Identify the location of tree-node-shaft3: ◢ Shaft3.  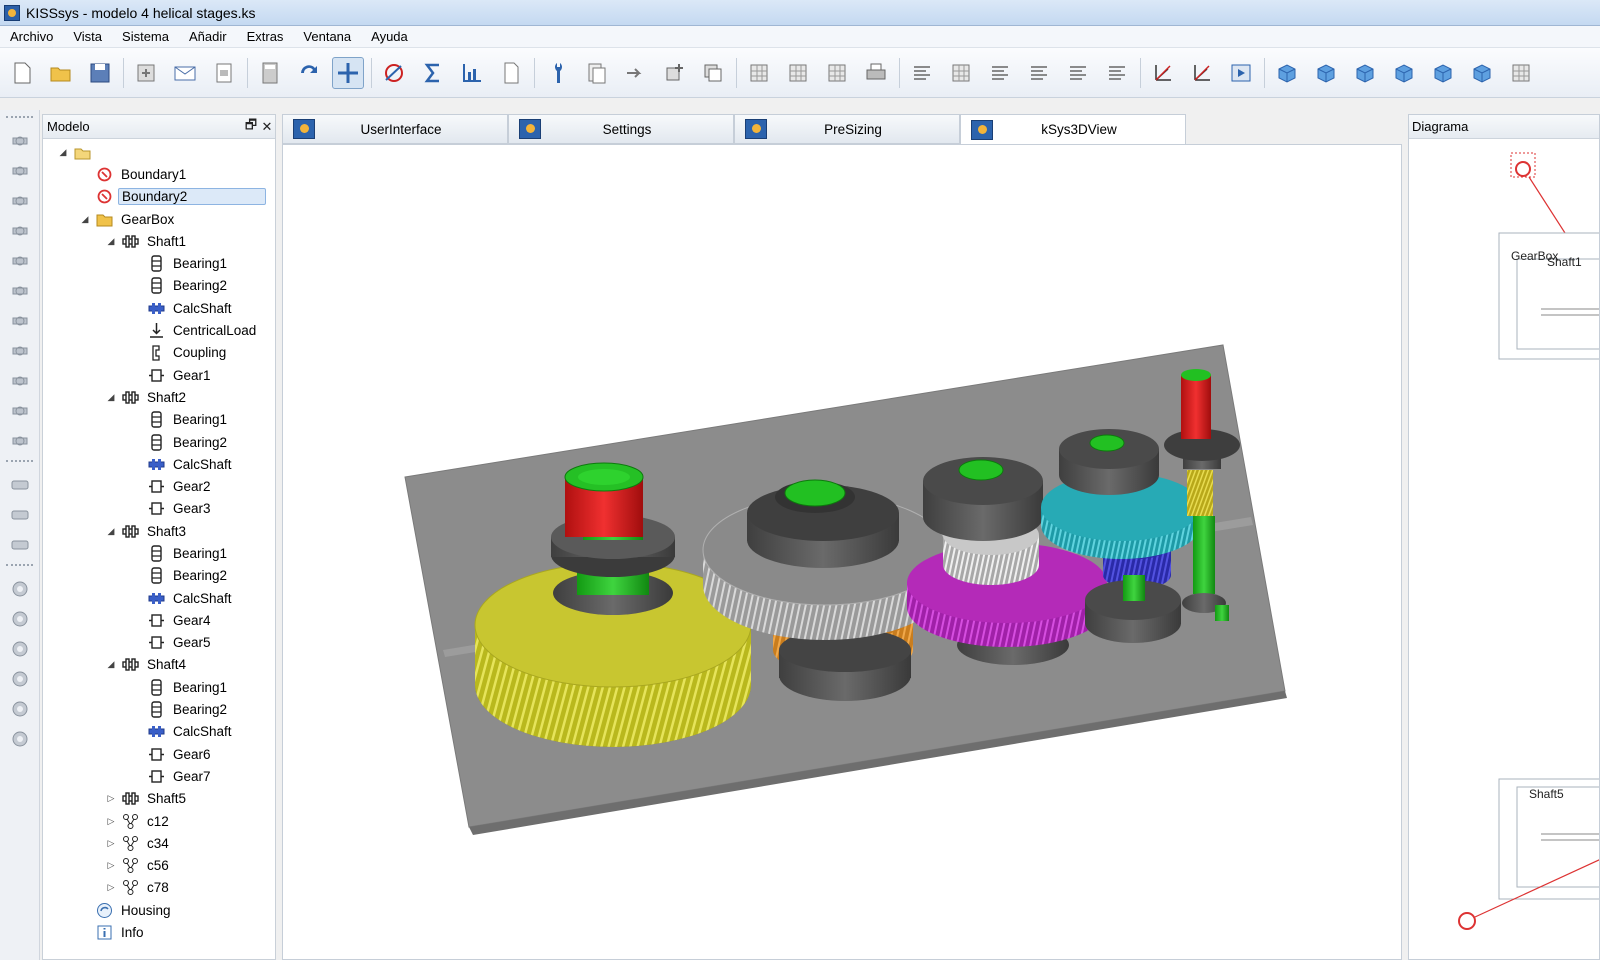
(159, 531).